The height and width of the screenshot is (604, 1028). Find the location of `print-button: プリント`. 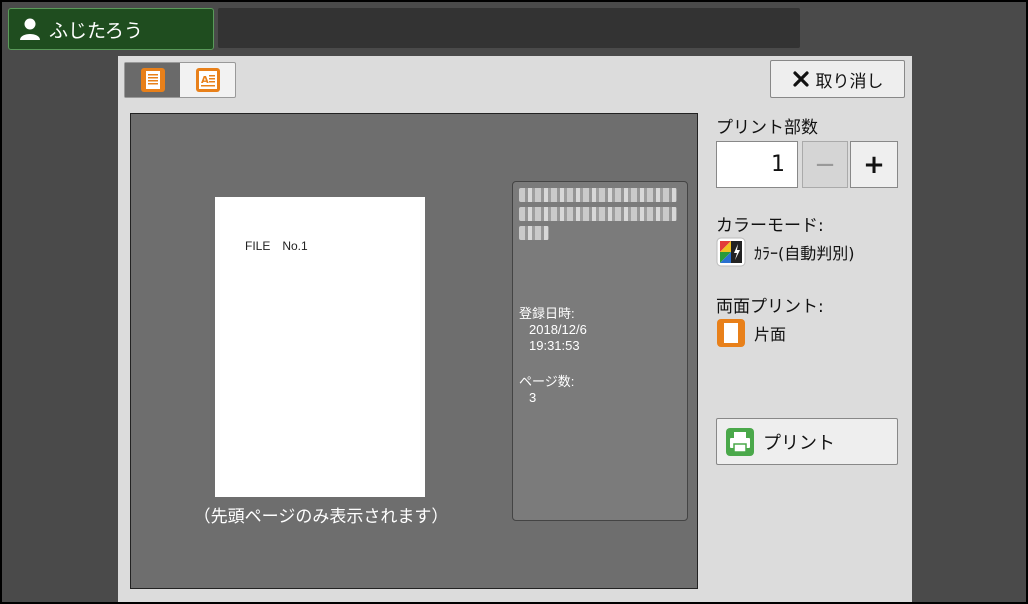

print-button: プリント is located at coordinates (807, 441).